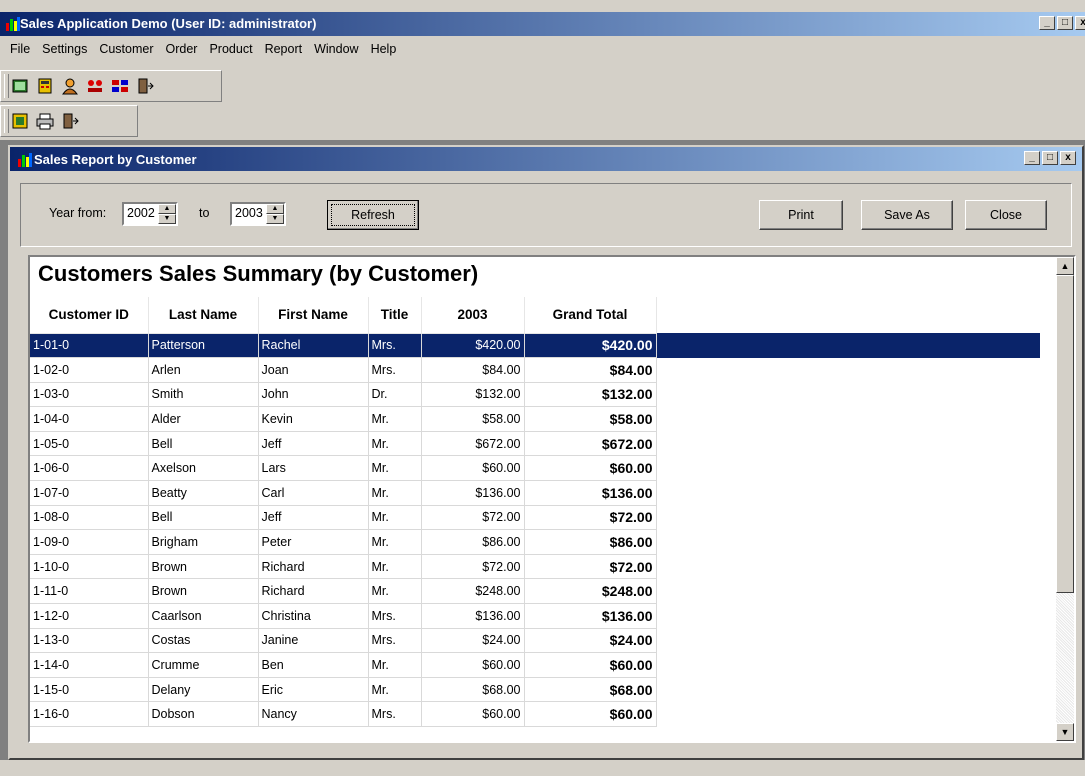 The image size is (1085, 776). What do you see at coordinates (203, 690) in the screenshot?
I see `cell-last-name: Delany` at bounding box center [203, 690].